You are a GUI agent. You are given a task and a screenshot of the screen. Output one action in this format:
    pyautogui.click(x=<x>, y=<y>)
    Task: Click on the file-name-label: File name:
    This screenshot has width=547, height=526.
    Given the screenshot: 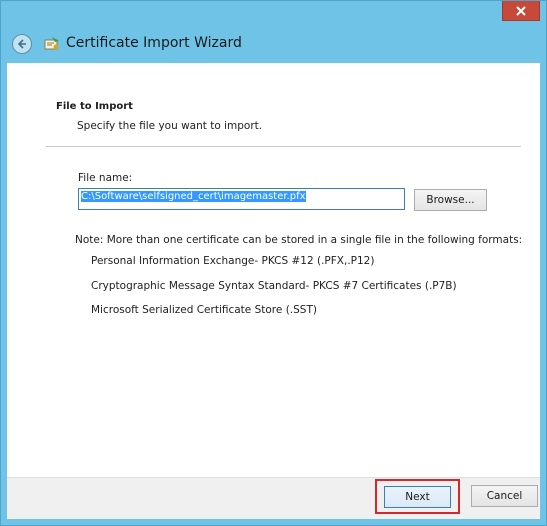 What is the action you would take?
    pyautogui.click(x=105, y=178)
    